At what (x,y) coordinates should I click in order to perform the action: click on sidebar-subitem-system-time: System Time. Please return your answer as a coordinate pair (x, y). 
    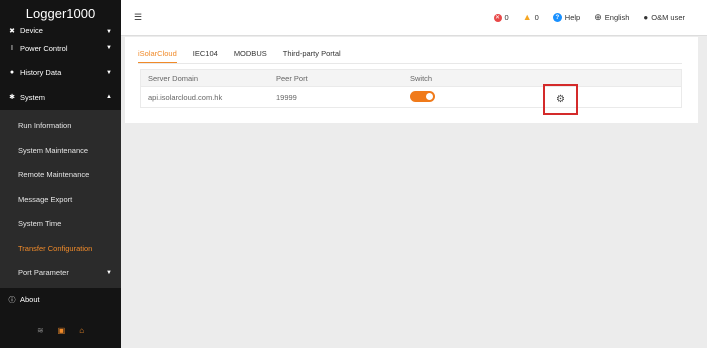
    Looking at the image, I should click on (60, 223).